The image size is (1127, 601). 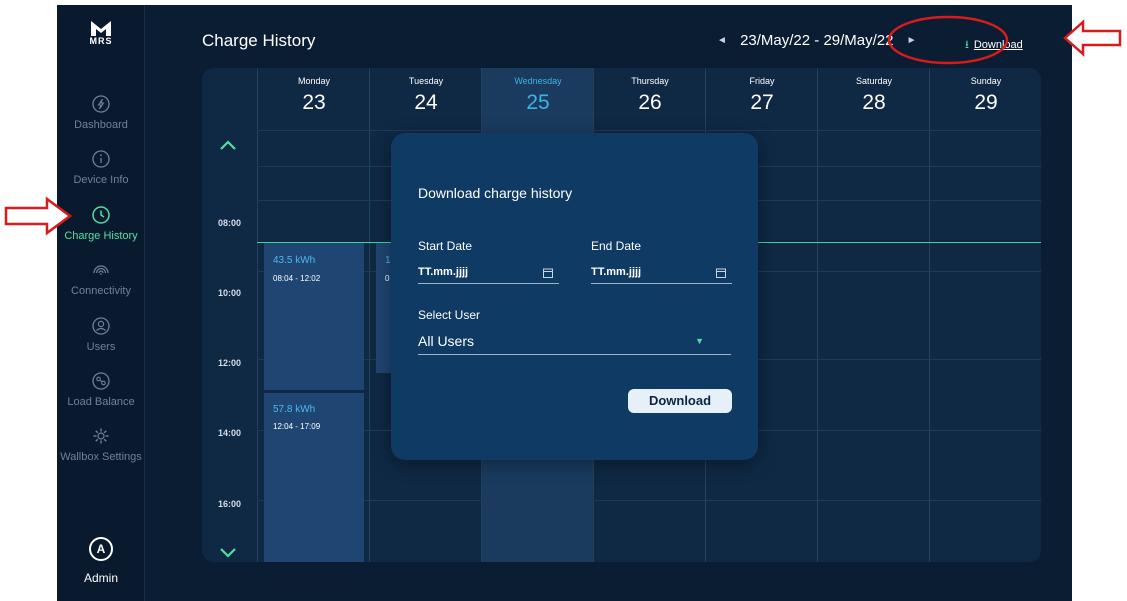 I want to click on logo-text: MRS, so click(x=101, y=41).